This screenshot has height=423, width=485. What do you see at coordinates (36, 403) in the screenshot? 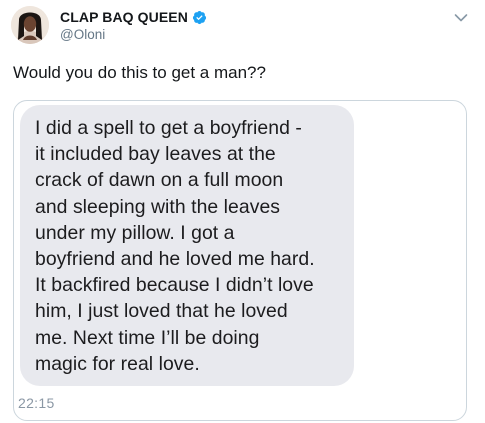
I see `message-timestamp: 22:15` at bounding box center [36, 403].